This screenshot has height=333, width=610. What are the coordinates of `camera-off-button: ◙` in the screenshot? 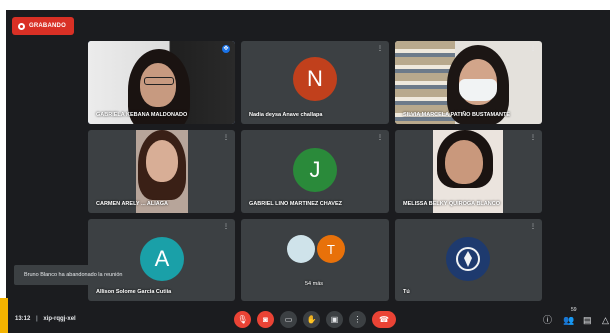 It's located at (265, 319).